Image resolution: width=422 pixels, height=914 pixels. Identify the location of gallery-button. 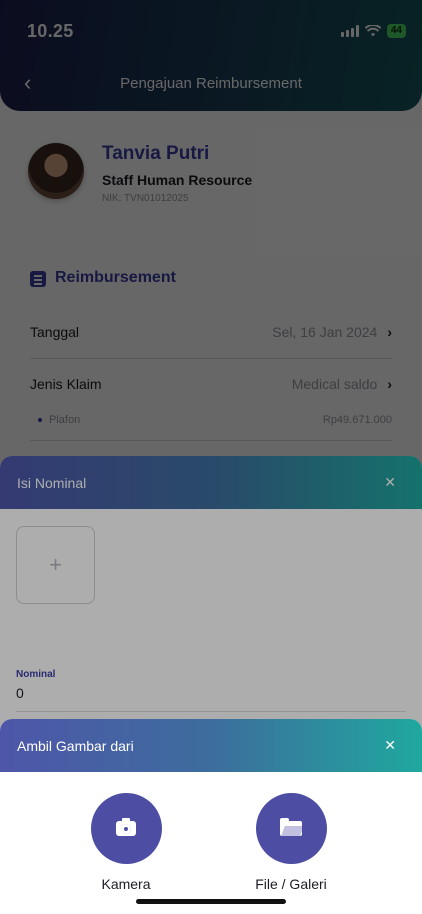
(291, 828).